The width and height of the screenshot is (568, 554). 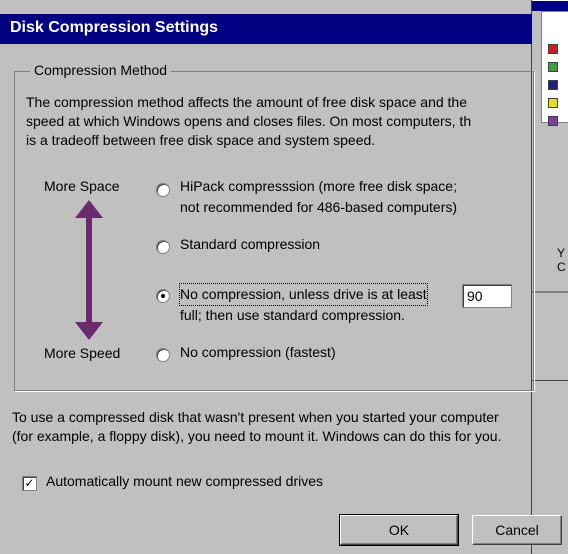 I want to click on option-line: not recommended for 486-based computers), so click(x=319, y=207).